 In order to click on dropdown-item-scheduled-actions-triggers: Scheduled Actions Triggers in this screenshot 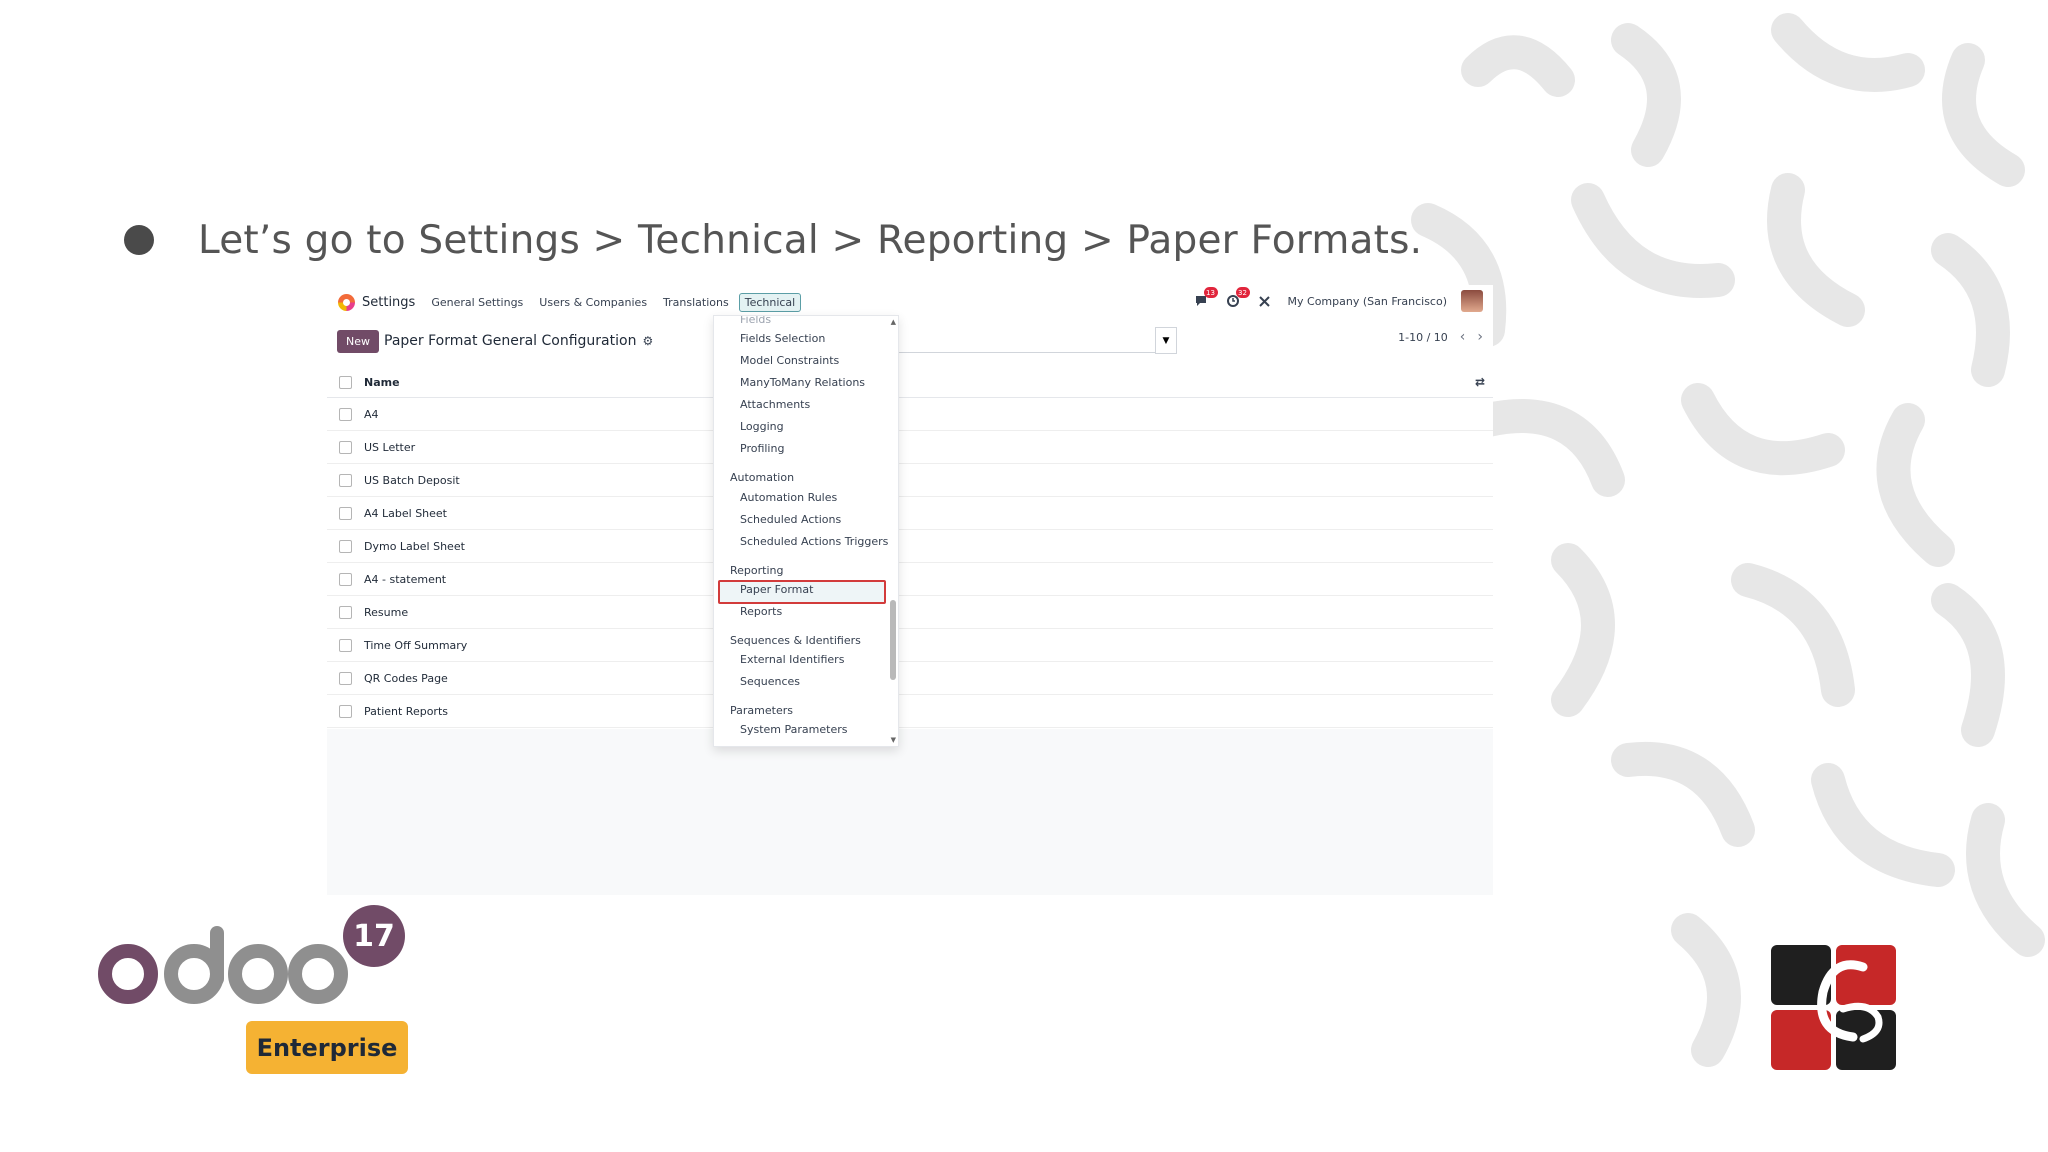, I will do `click(814, 541)`.